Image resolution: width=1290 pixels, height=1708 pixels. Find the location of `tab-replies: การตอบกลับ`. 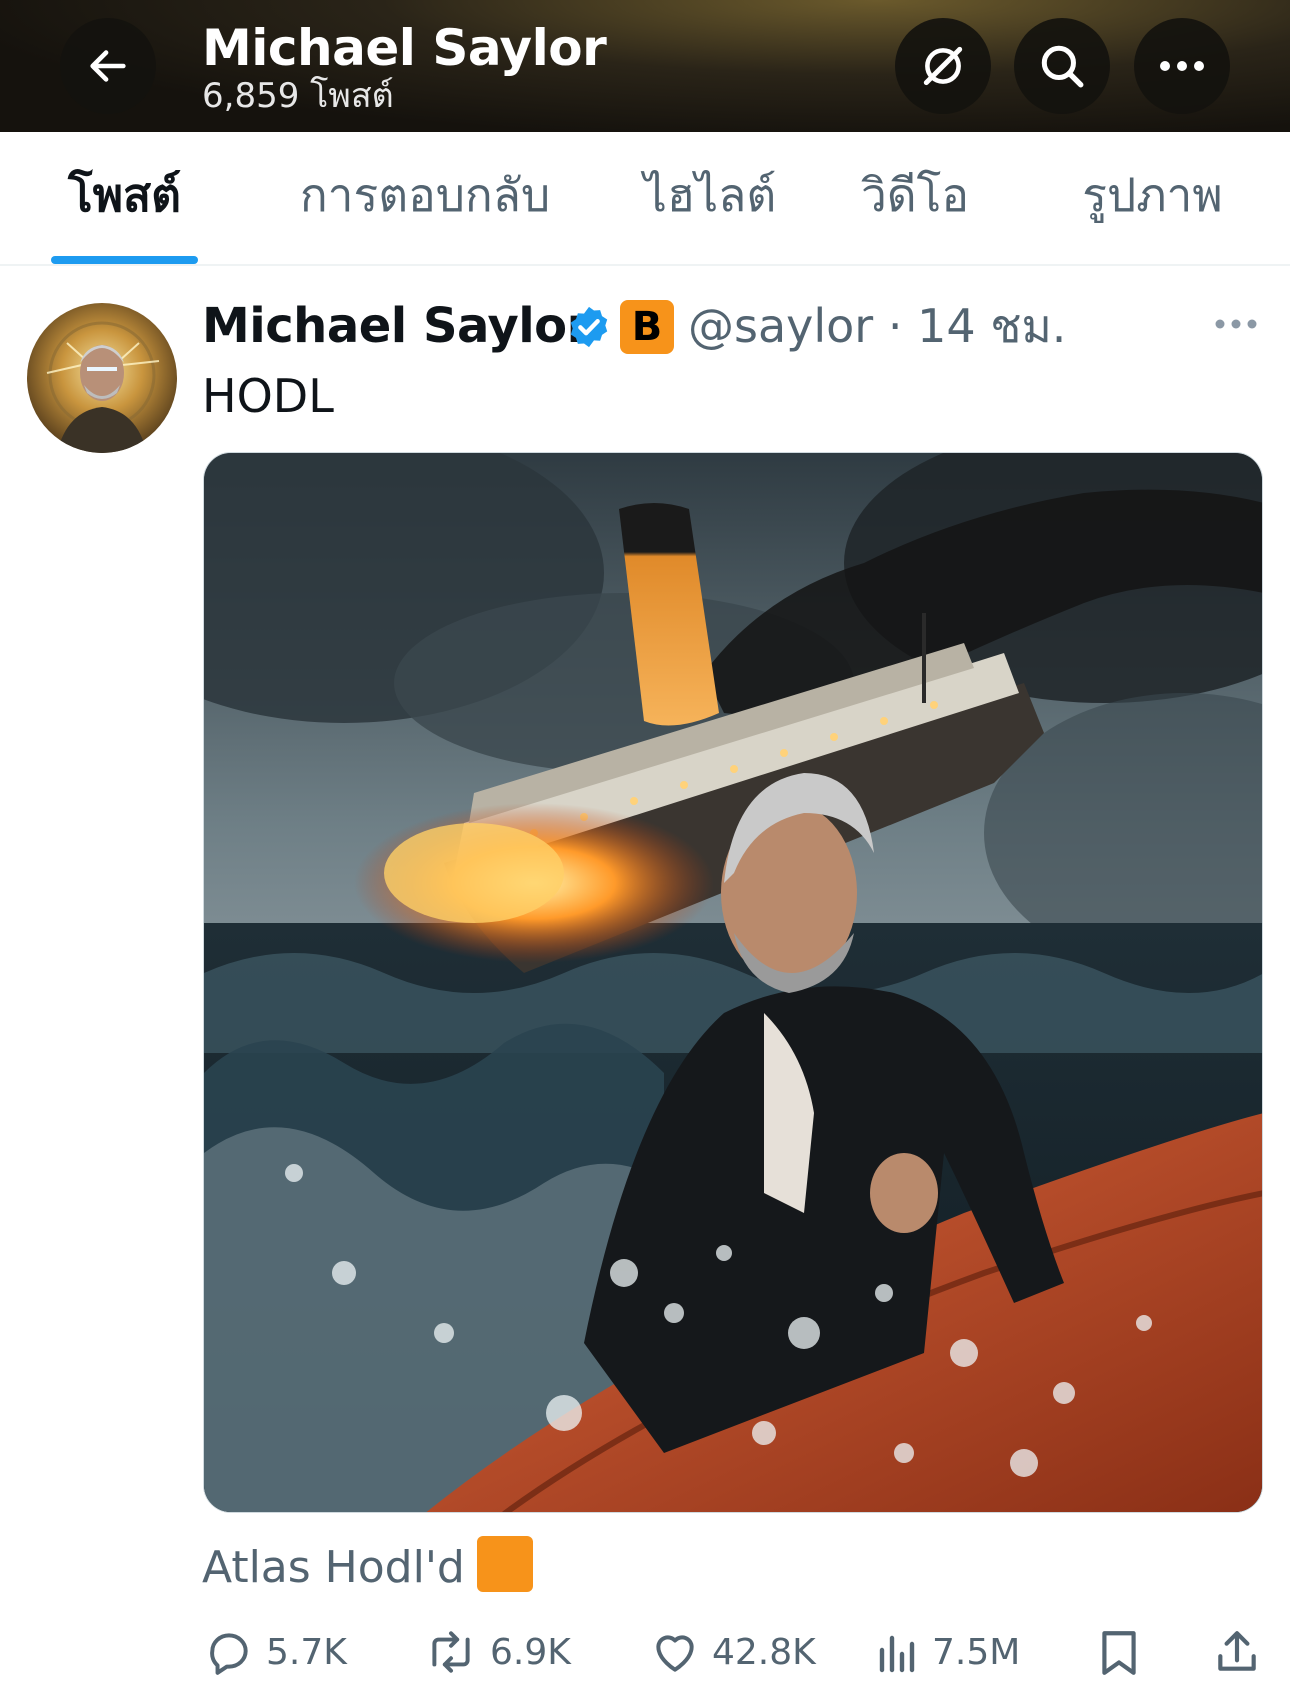

tab-replies: การตอบกลับ is located at coordinates (425, 210).